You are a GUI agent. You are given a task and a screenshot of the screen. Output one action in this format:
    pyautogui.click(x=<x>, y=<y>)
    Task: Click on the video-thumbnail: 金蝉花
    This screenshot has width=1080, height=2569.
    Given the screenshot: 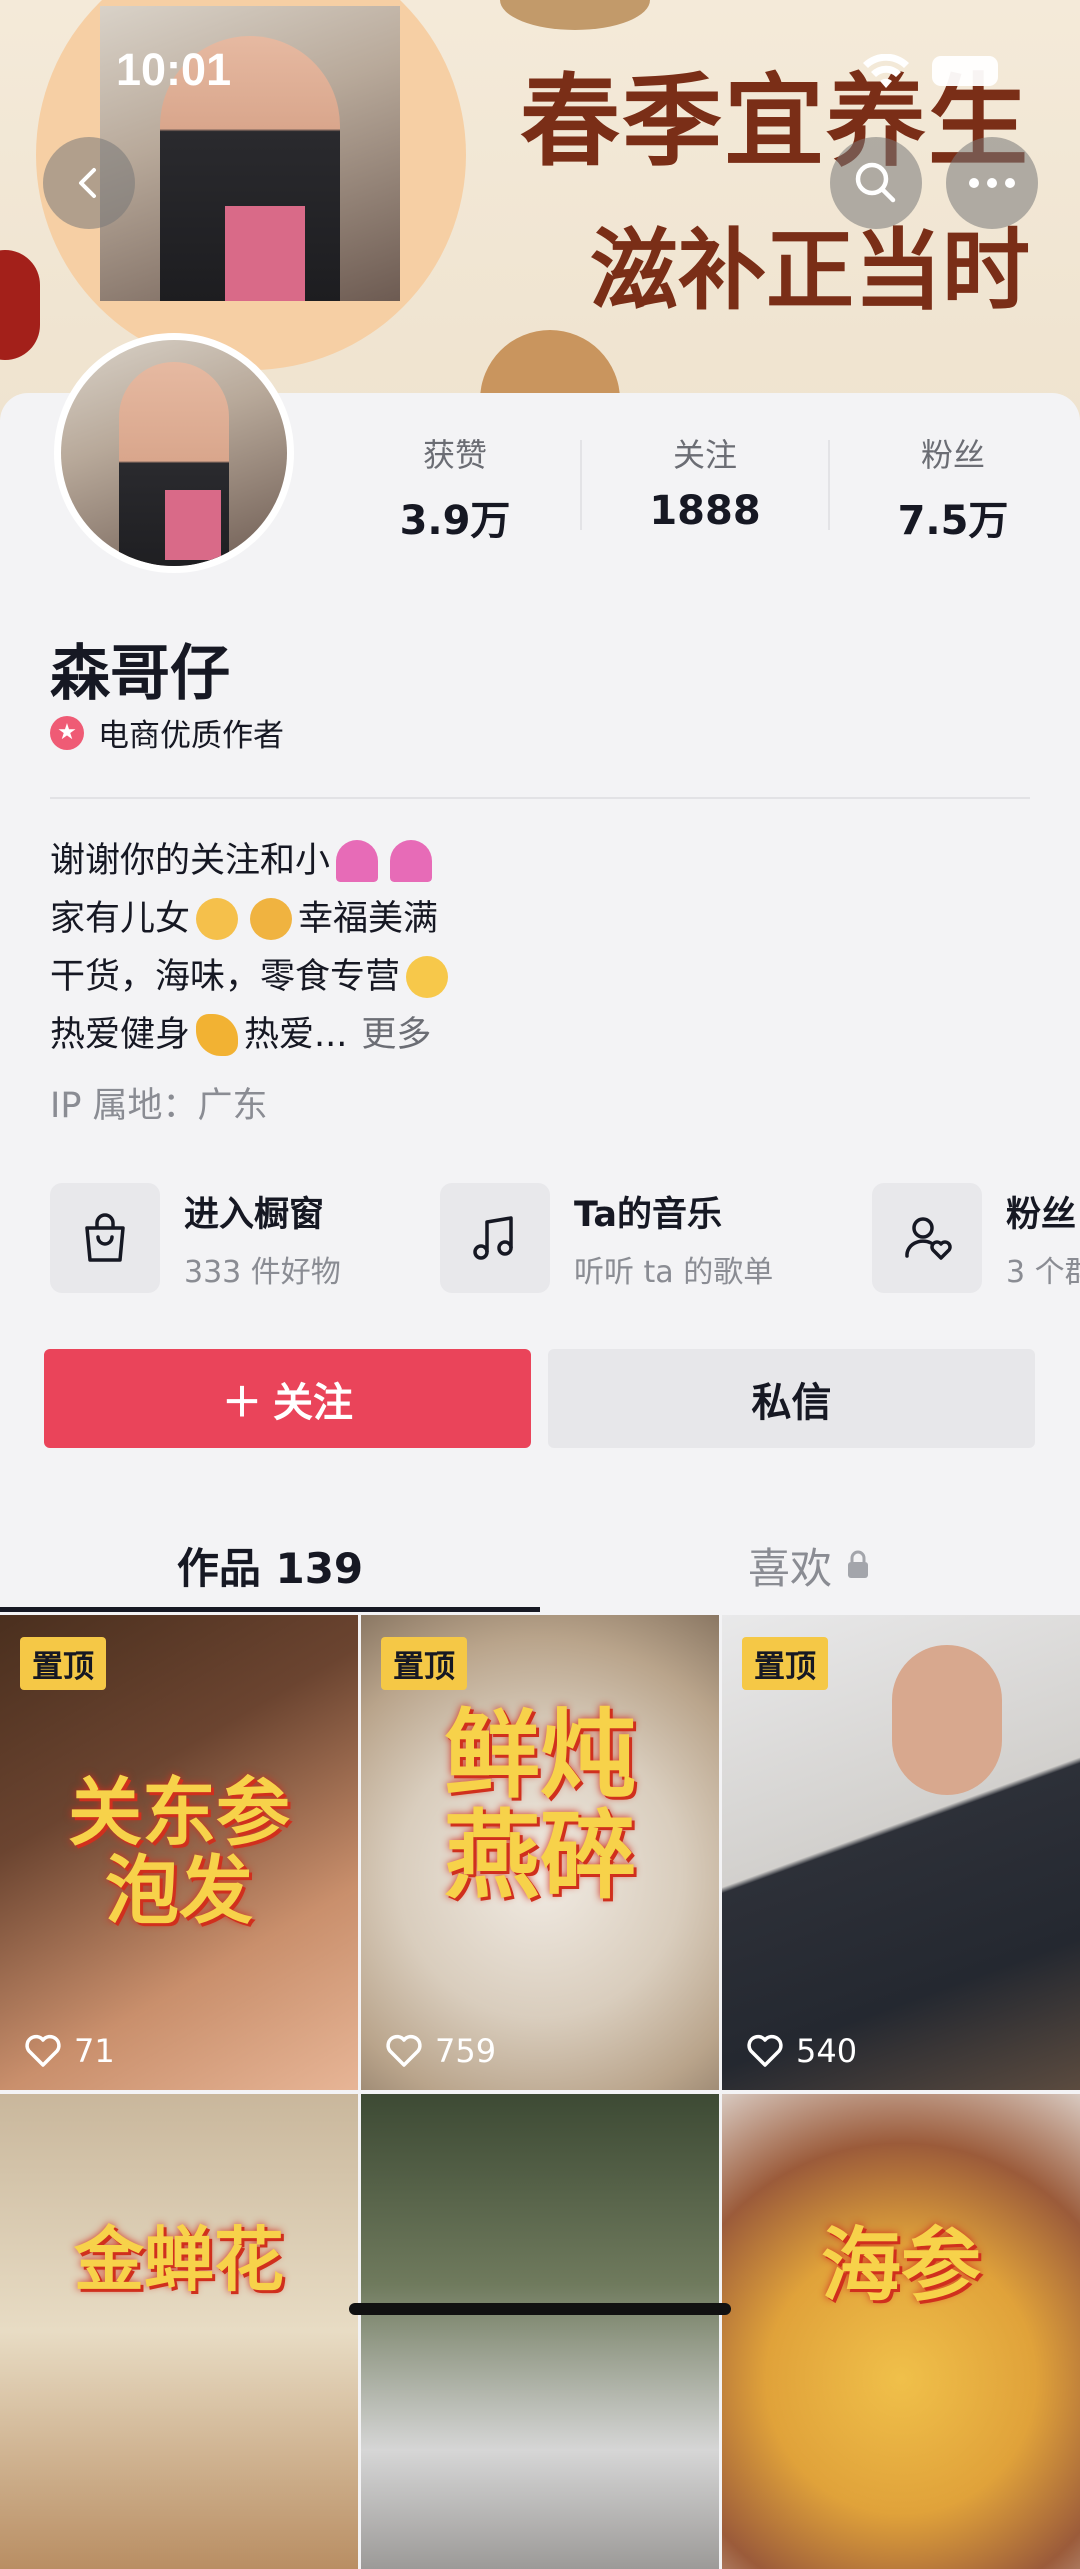 What is the action you would take?
    pyautogui.click(x=179, y=2331)
    